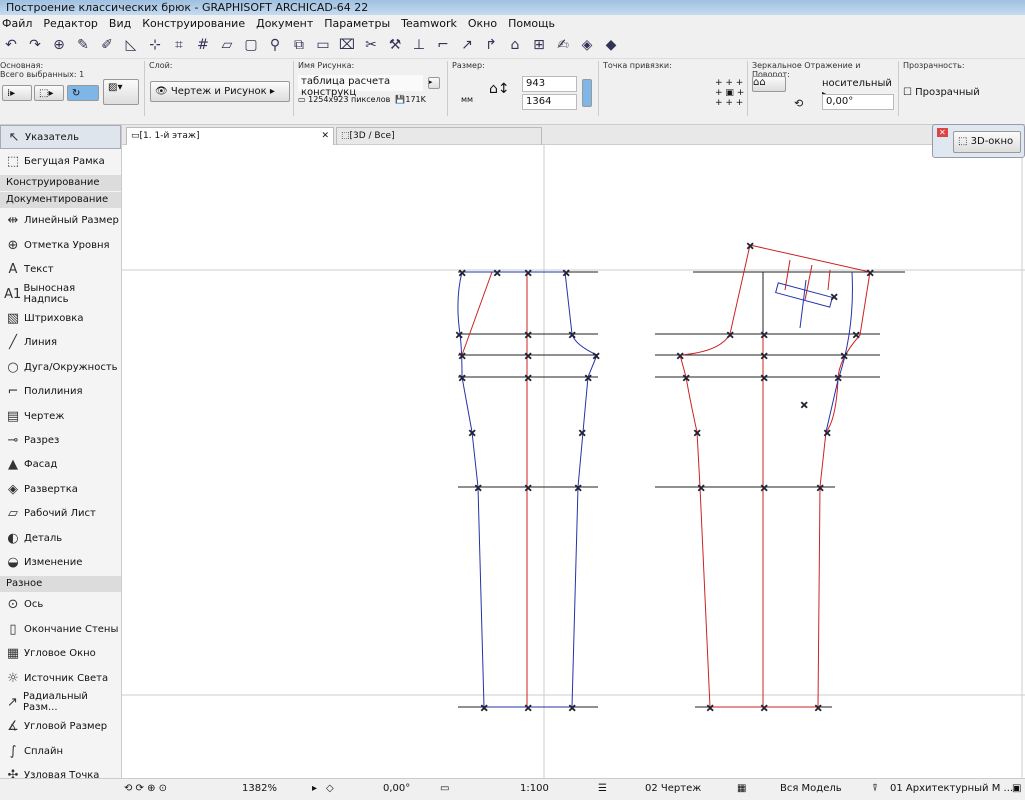 The height and width of the screenshot is (800, 1025). What do you see at coordinates (443, 45) in the screenshot?
I see `corner-icon: ⌐` at bounding box center [443, 45].